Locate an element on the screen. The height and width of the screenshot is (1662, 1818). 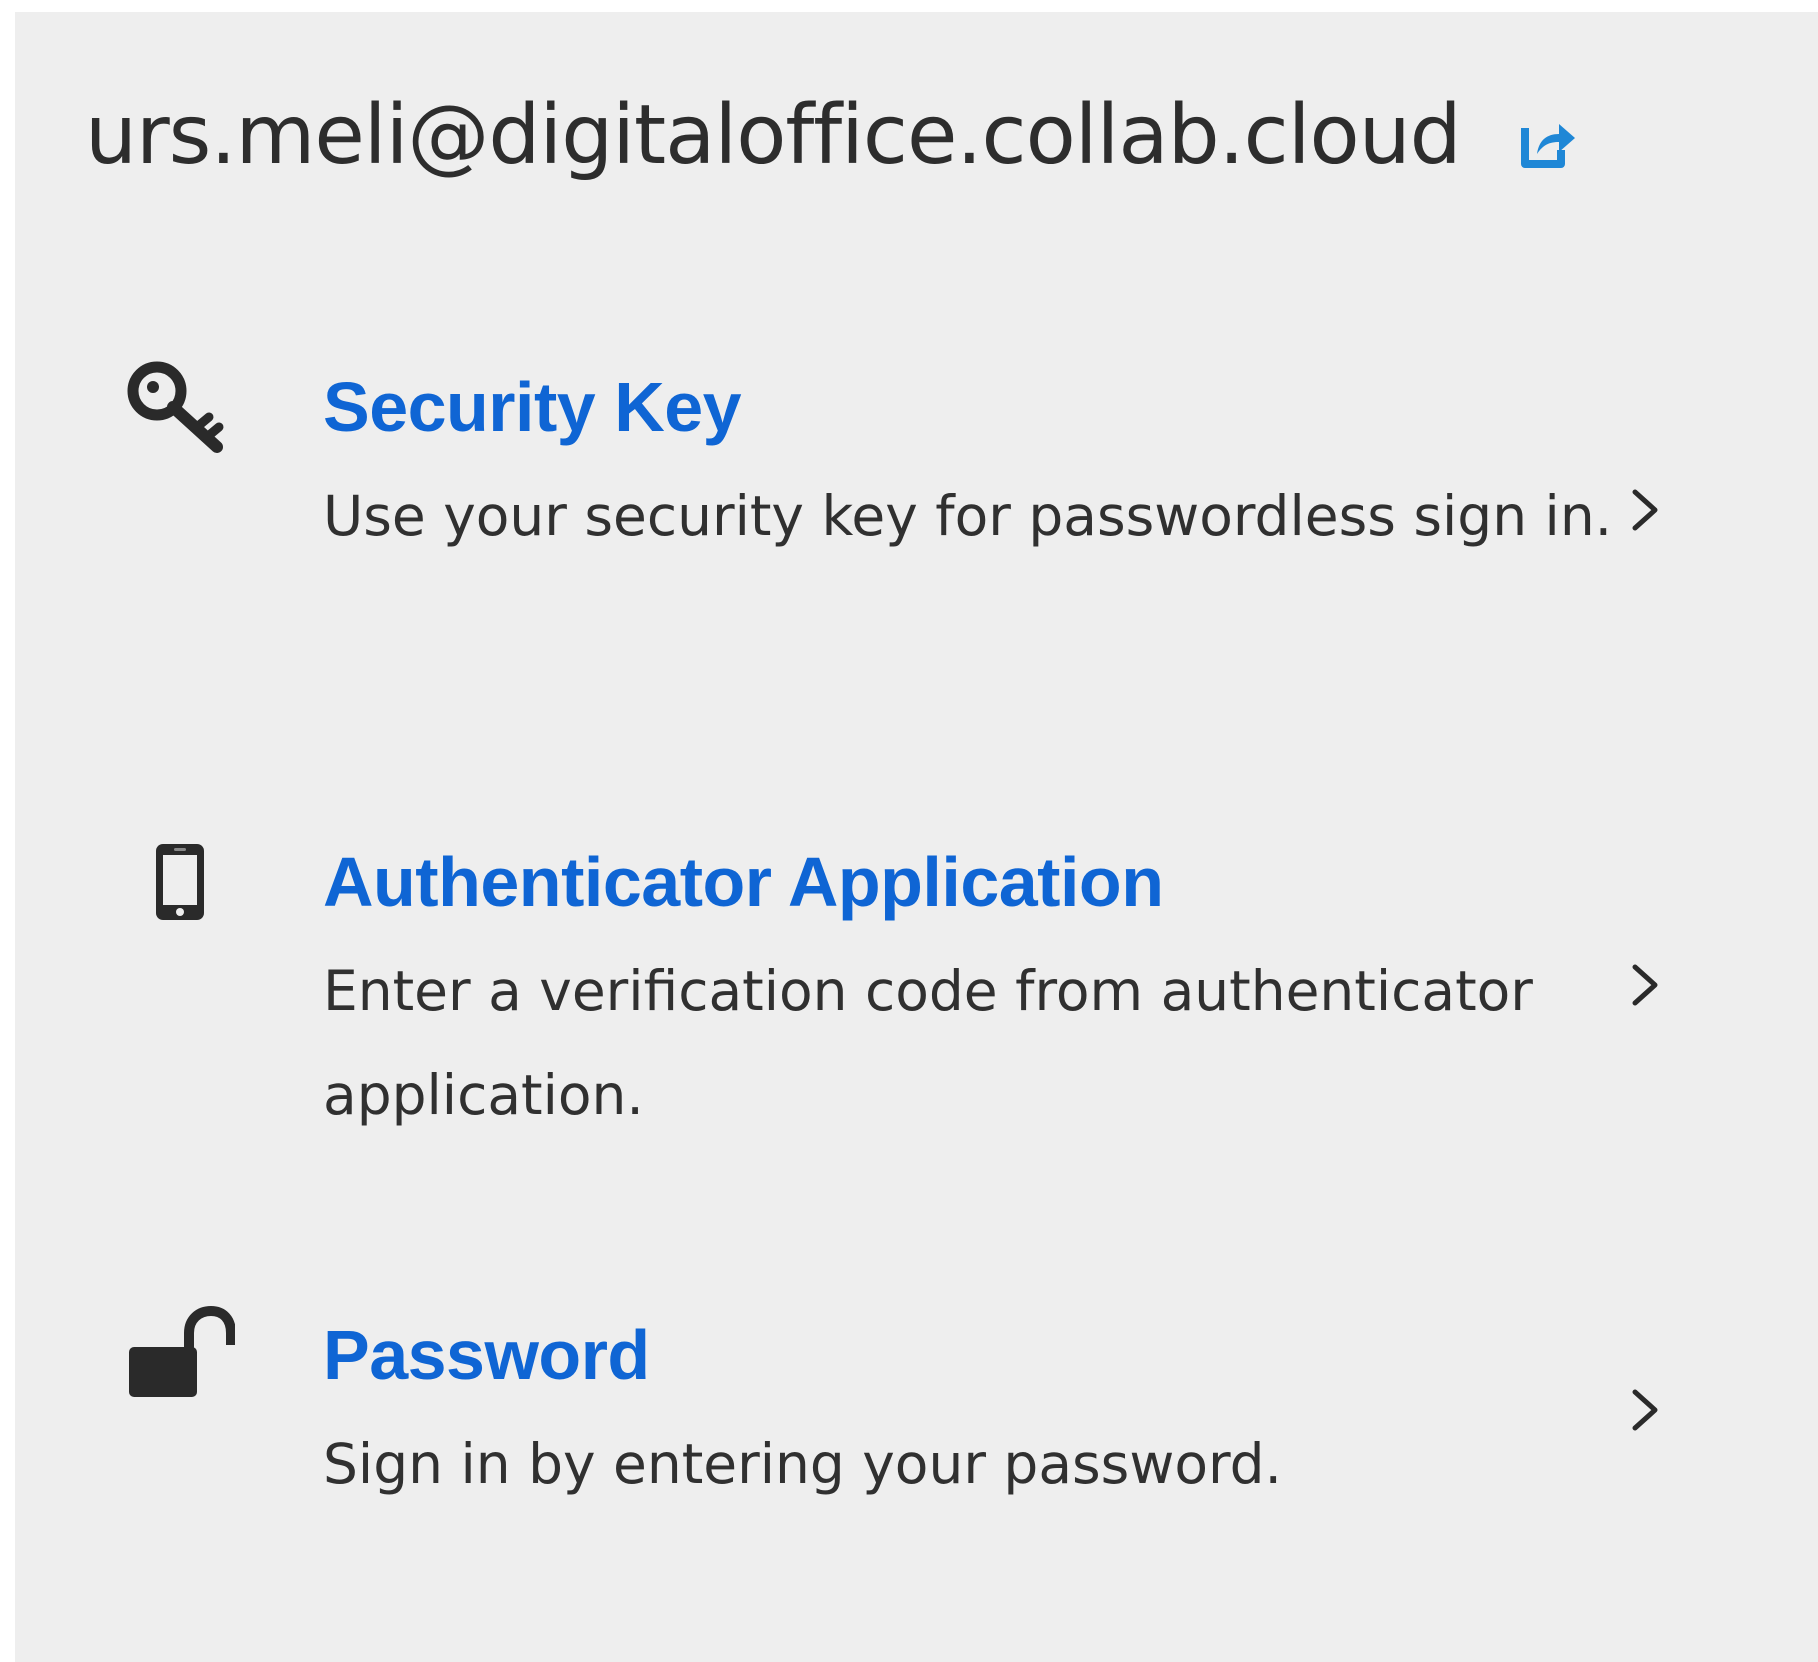
key-icon is located at coordinates (180, 407).